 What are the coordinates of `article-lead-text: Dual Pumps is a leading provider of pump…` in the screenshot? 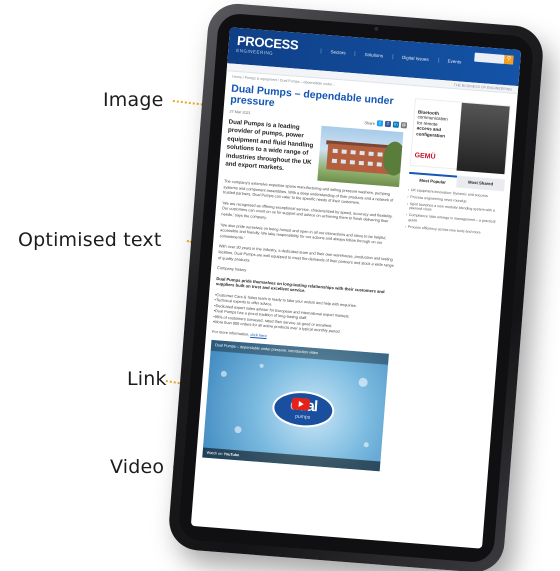 It's located at (269, 145).